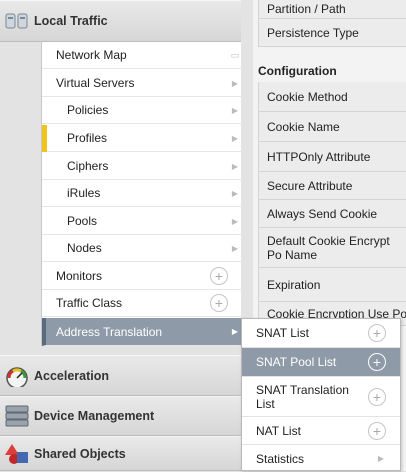  What do you see at coordinates (142, 55) in the screenshot?
I see `nav-item-network-map: Network Map ▭` at bounding box center [142, 55].